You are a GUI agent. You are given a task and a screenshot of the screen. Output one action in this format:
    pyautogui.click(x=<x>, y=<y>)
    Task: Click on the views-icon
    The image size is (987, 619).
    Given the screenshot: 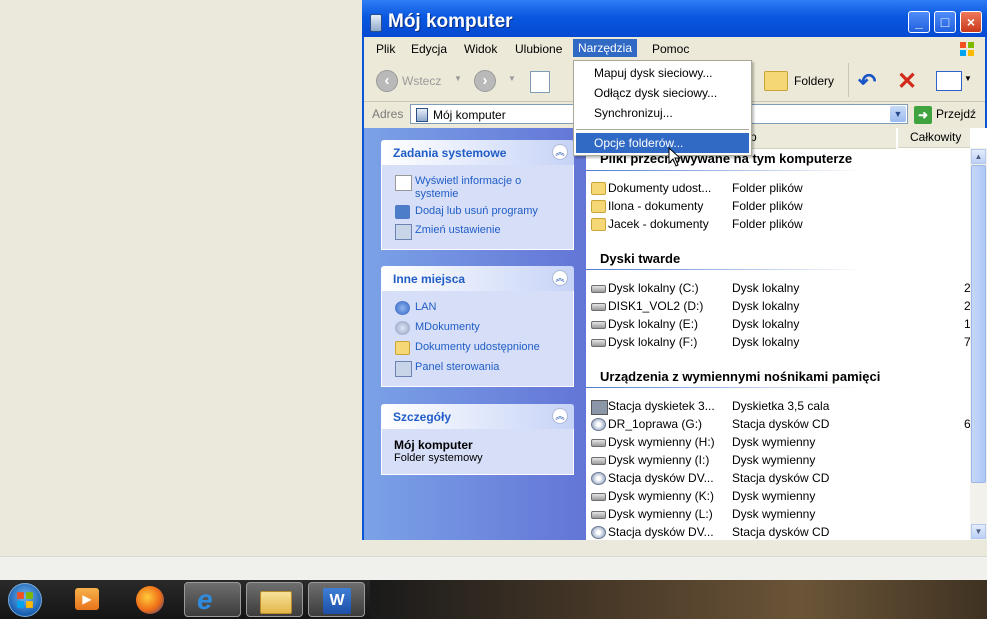 What is the action you would take?
    pyautogui.click(x=949, y=81)
    